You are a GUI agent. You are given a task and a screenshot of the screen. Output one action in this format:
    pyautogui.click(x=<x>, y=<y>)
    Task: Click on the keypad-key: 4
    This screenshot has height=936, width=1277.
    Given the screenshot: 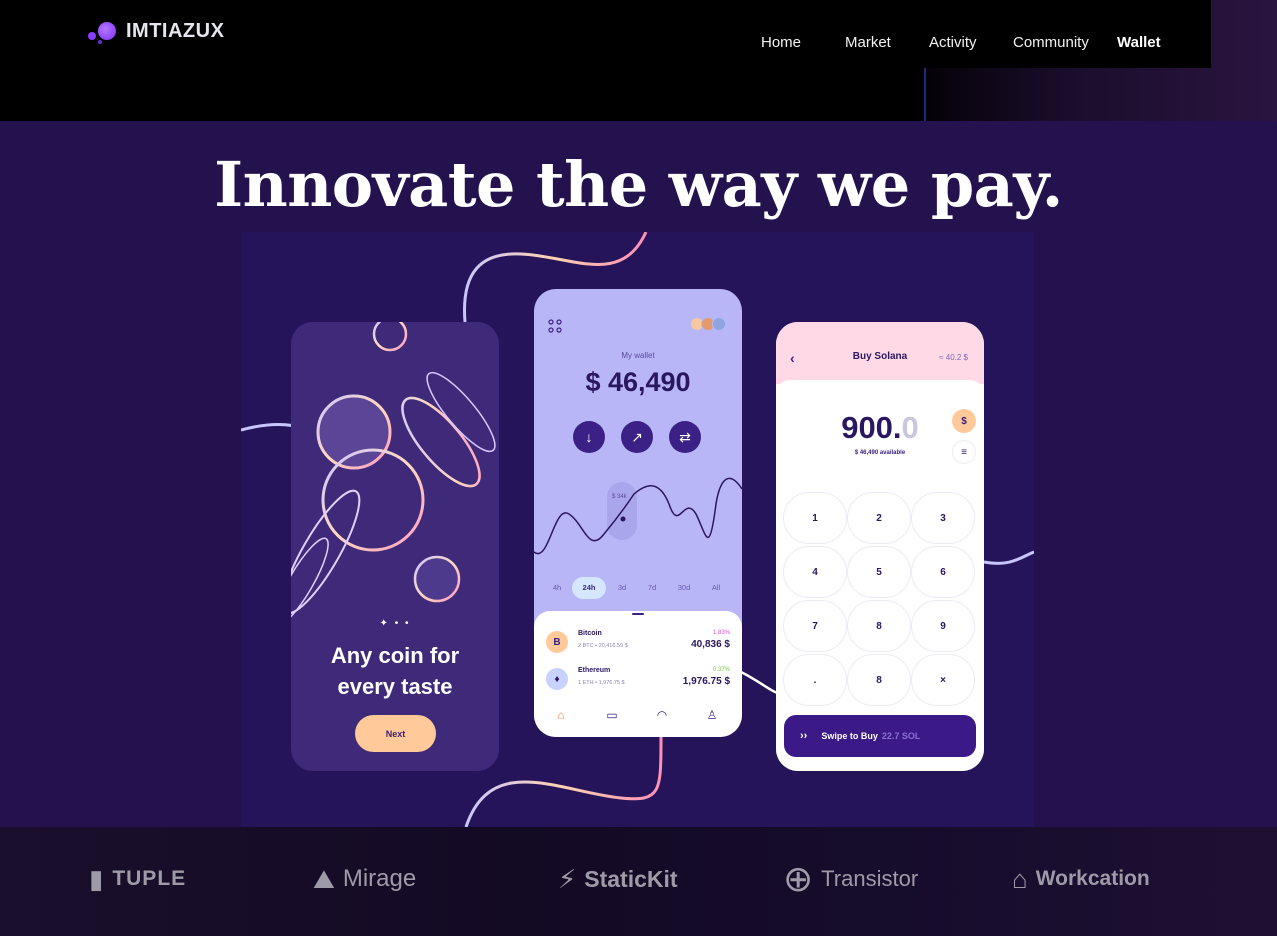 What is the action you would take?
    pyautogui.click(x=815, y=572)
    